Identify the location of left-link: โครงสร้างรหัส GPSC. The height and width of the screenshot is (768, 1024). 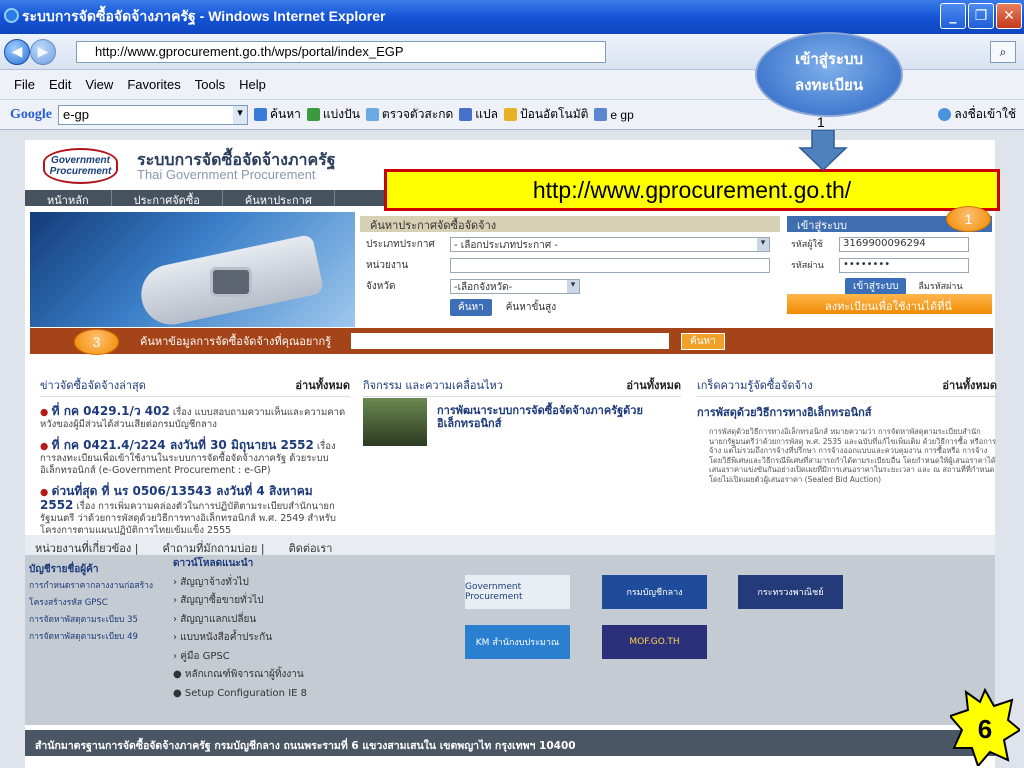
(91, 603).